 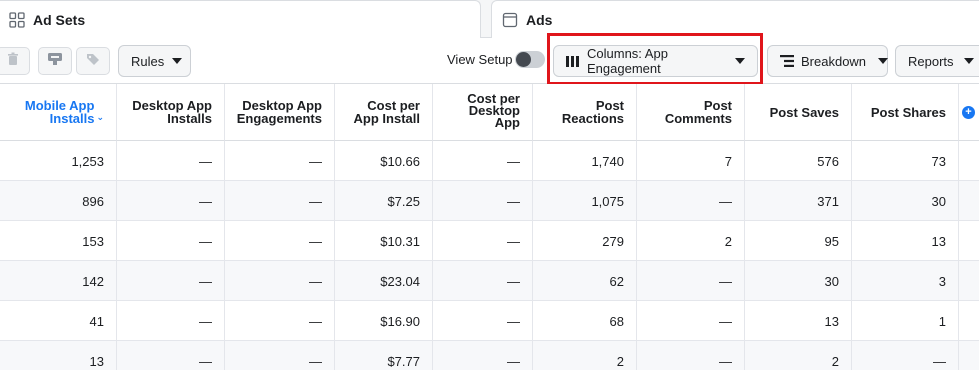 What do you see at coordinates (798, 161) in the screenshot?
I see `table-cell: 576` at bounding box center [798, 161].